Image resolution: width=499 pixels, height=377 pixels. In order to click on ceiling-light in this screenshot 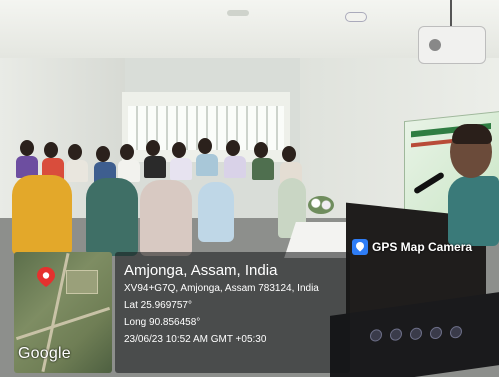, I will do `click(356, 17)`.